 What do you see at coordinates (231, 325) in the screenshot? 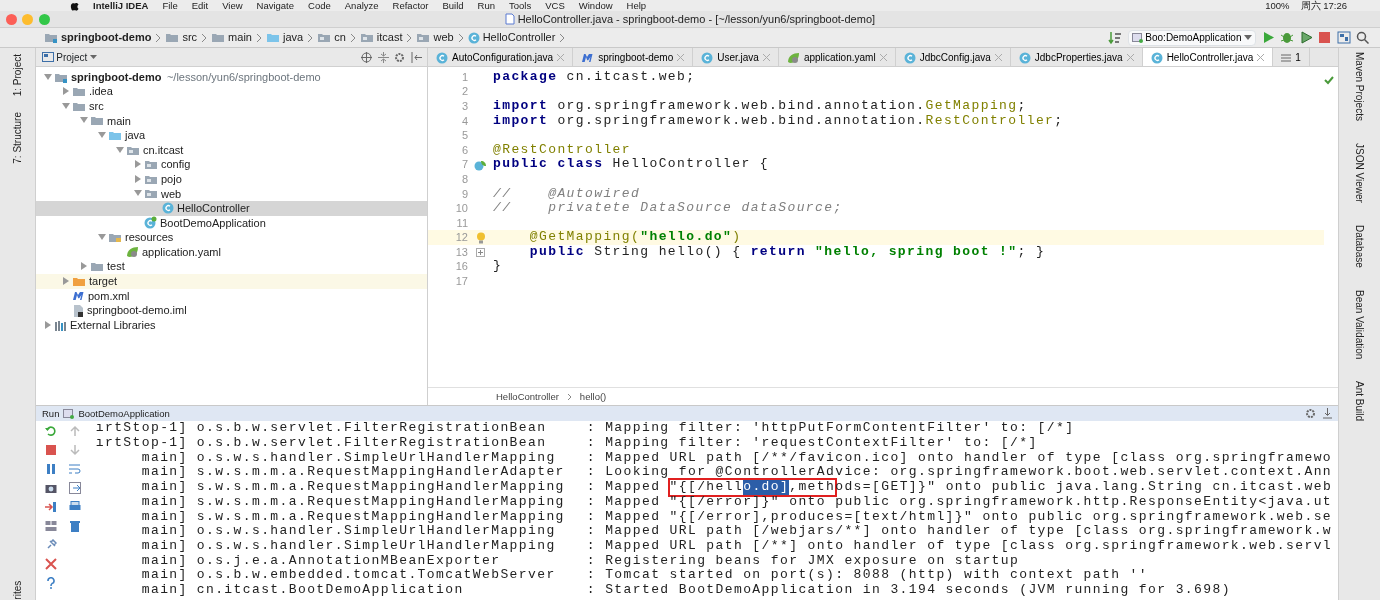
I see `tree-item: External Libraries` at bounding box center [231, 325].